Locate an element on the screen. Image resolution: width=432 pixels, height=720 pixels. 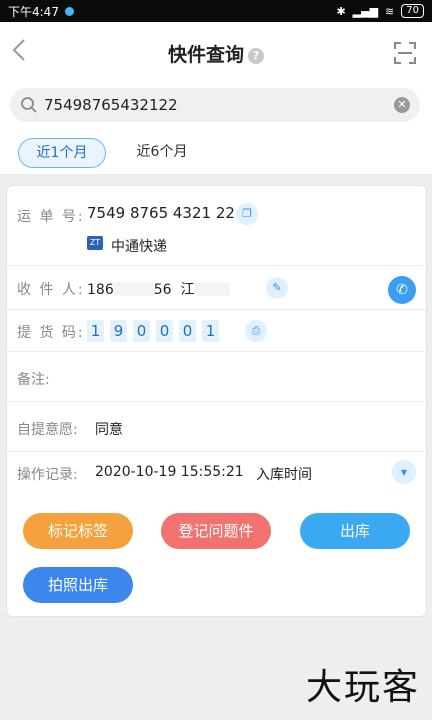
app-header: 快件查询? is located at coordinates (216, 52).